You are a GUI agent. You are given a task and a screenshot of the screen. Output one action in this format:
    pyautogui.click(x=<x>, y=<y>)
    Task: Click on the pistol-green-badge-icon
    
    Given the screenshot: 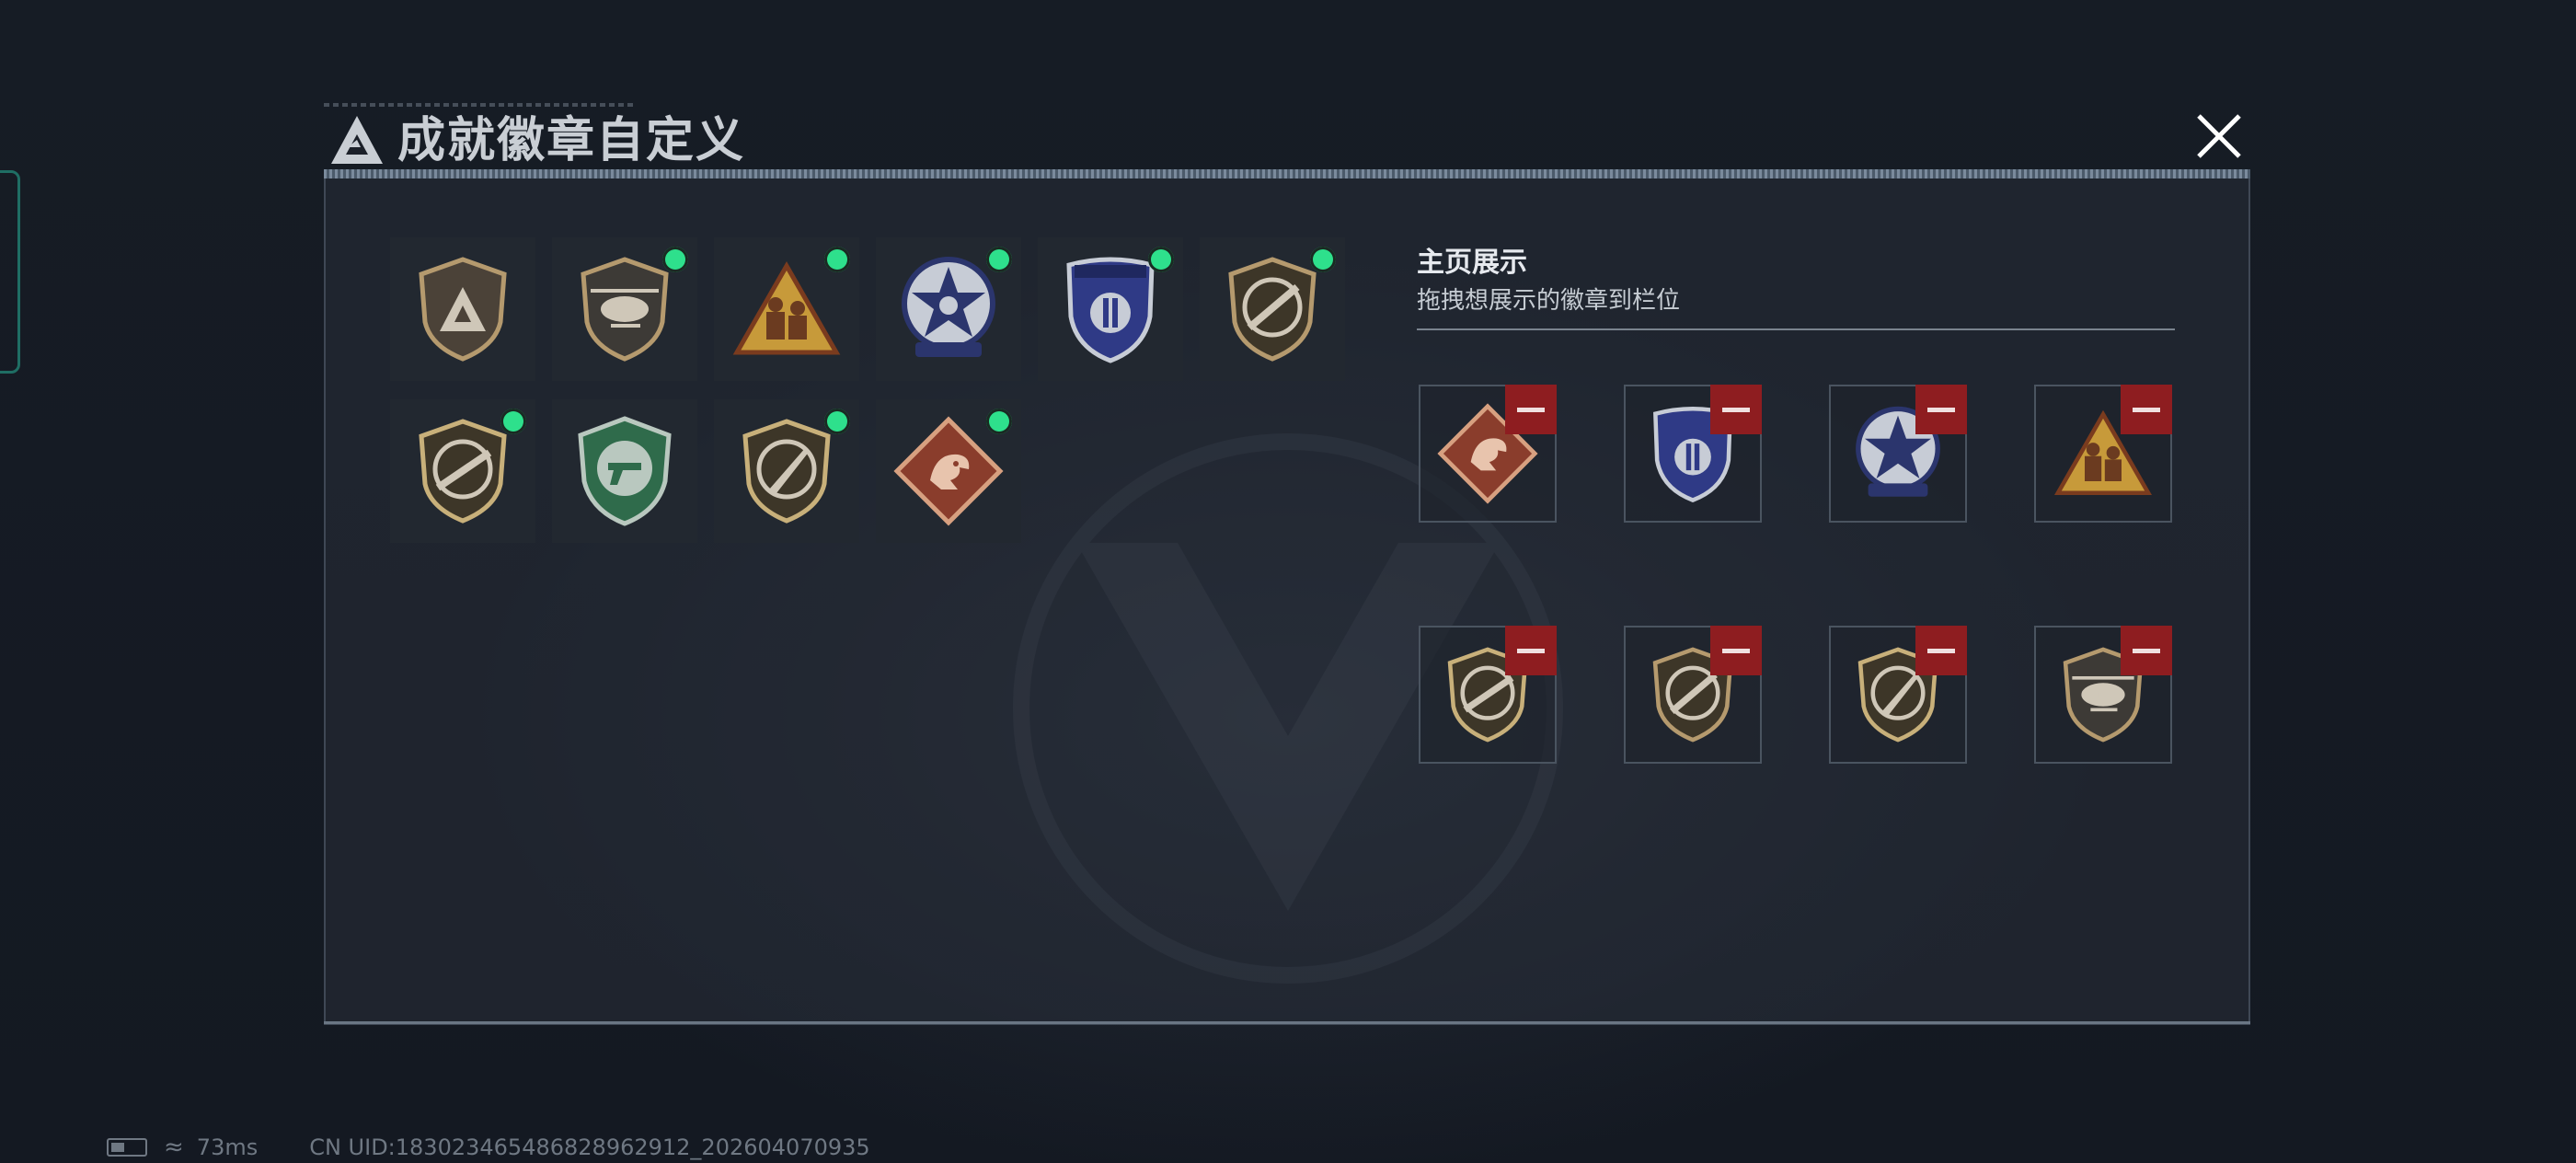 What is the action you would take?
    pyautogui.click(x=625, y=471)
    